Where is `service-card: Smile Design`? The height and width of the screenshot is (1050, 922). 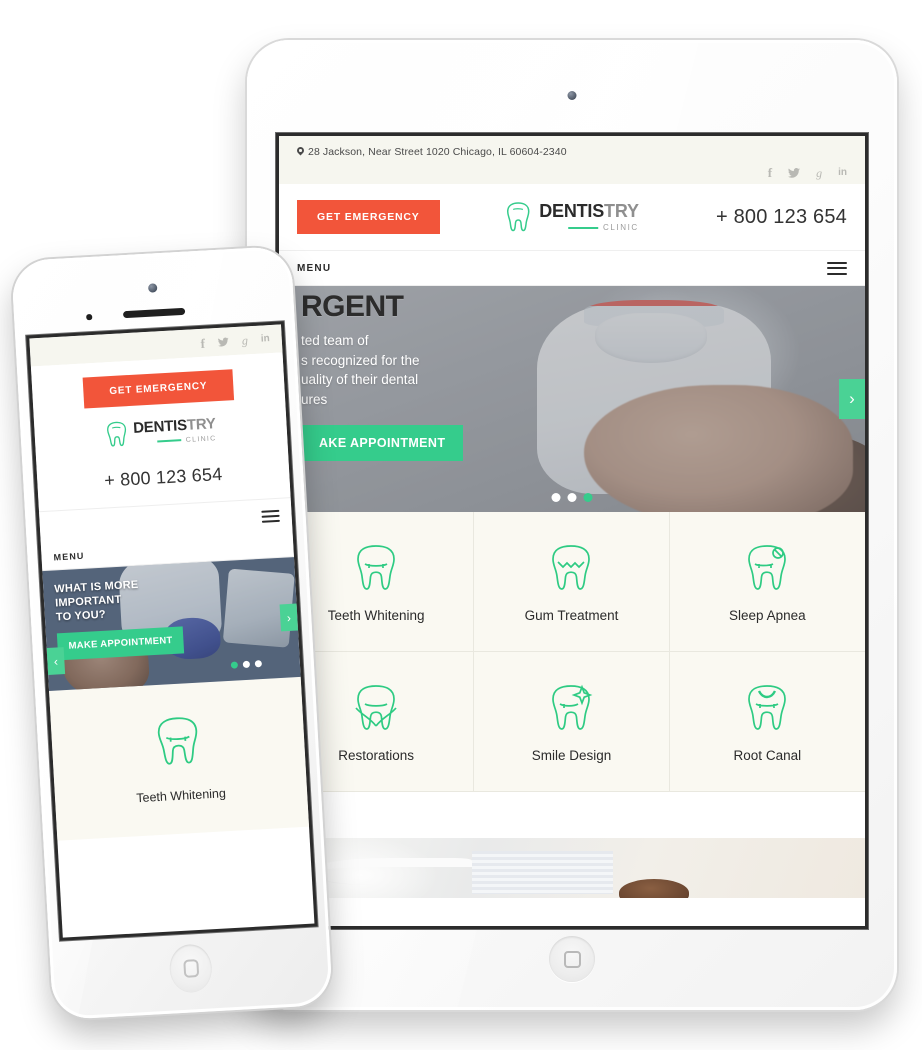 service-card: Smile Design is located at coordinates (572, 722).